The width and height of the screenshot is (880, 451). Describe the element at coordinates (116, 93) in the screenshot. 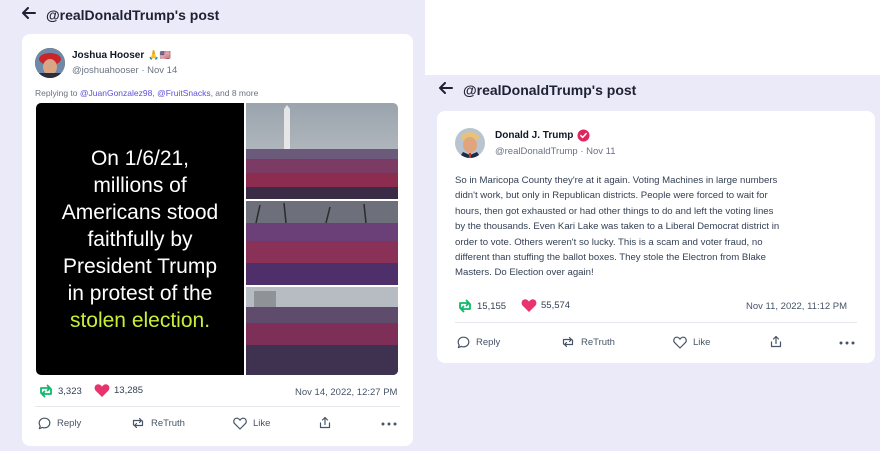

I see `reply-mention-link: @JuanGonzalez98` at that location.